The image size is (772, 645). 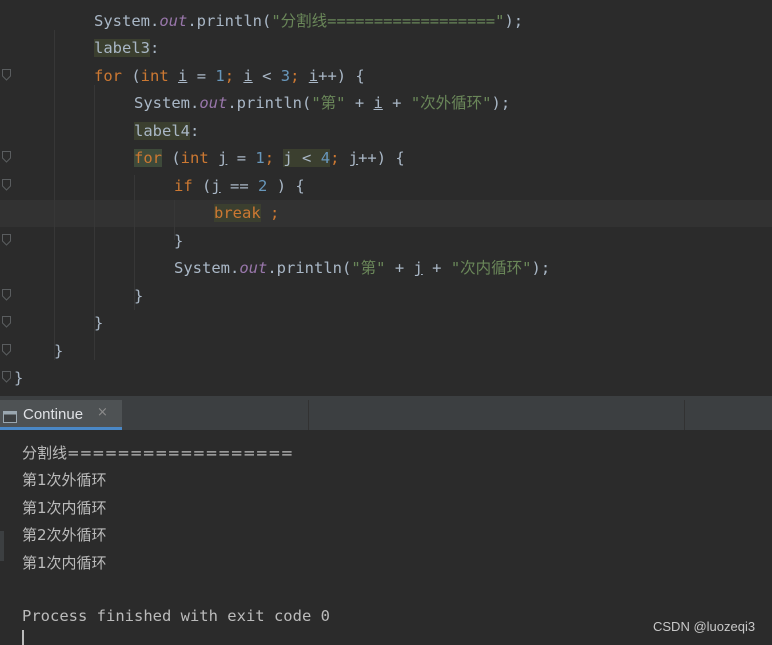 What do you see at coordinates (23, 637) in the screenshot?
I see `text-caret` at bounding box center [23, 637].